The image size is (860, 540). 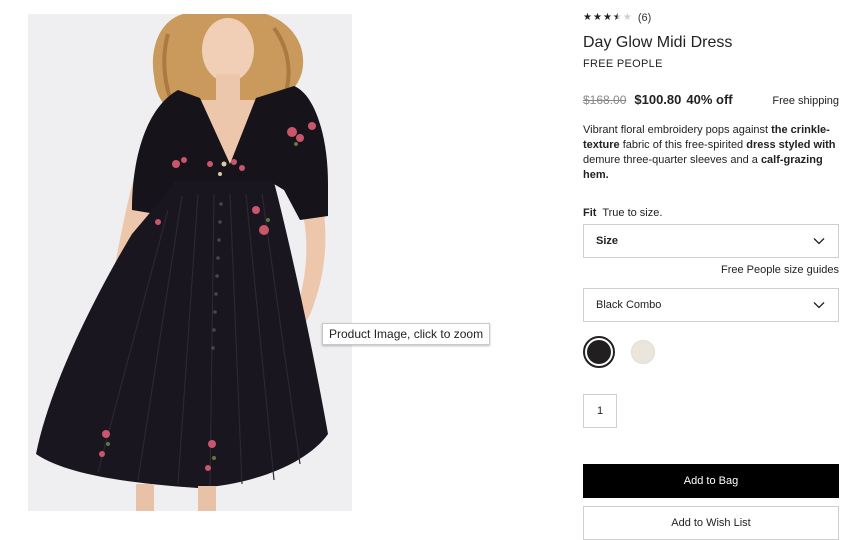 What do you see at coordinates (711, 523) in the screenshot?
I see `add-to-wish-list-button: Add to Wish List` at bounding box center [711, 523].